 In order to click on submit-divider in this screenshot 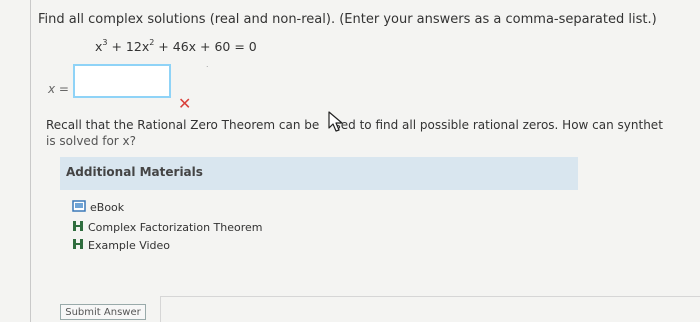, I will do `click(430, 296)`.